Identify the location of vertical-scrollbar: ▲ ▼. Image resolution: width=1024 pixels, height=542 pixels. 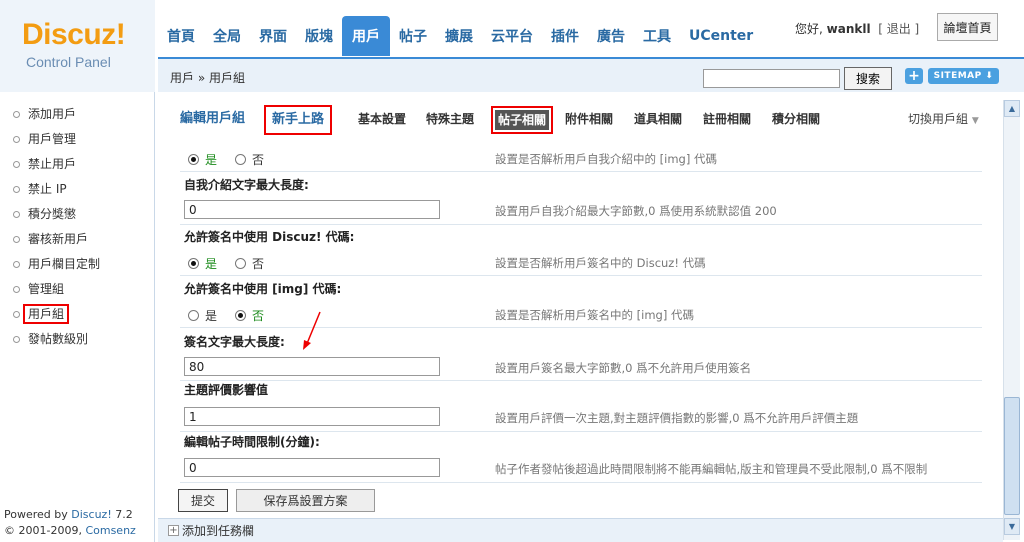
(1011, 320).